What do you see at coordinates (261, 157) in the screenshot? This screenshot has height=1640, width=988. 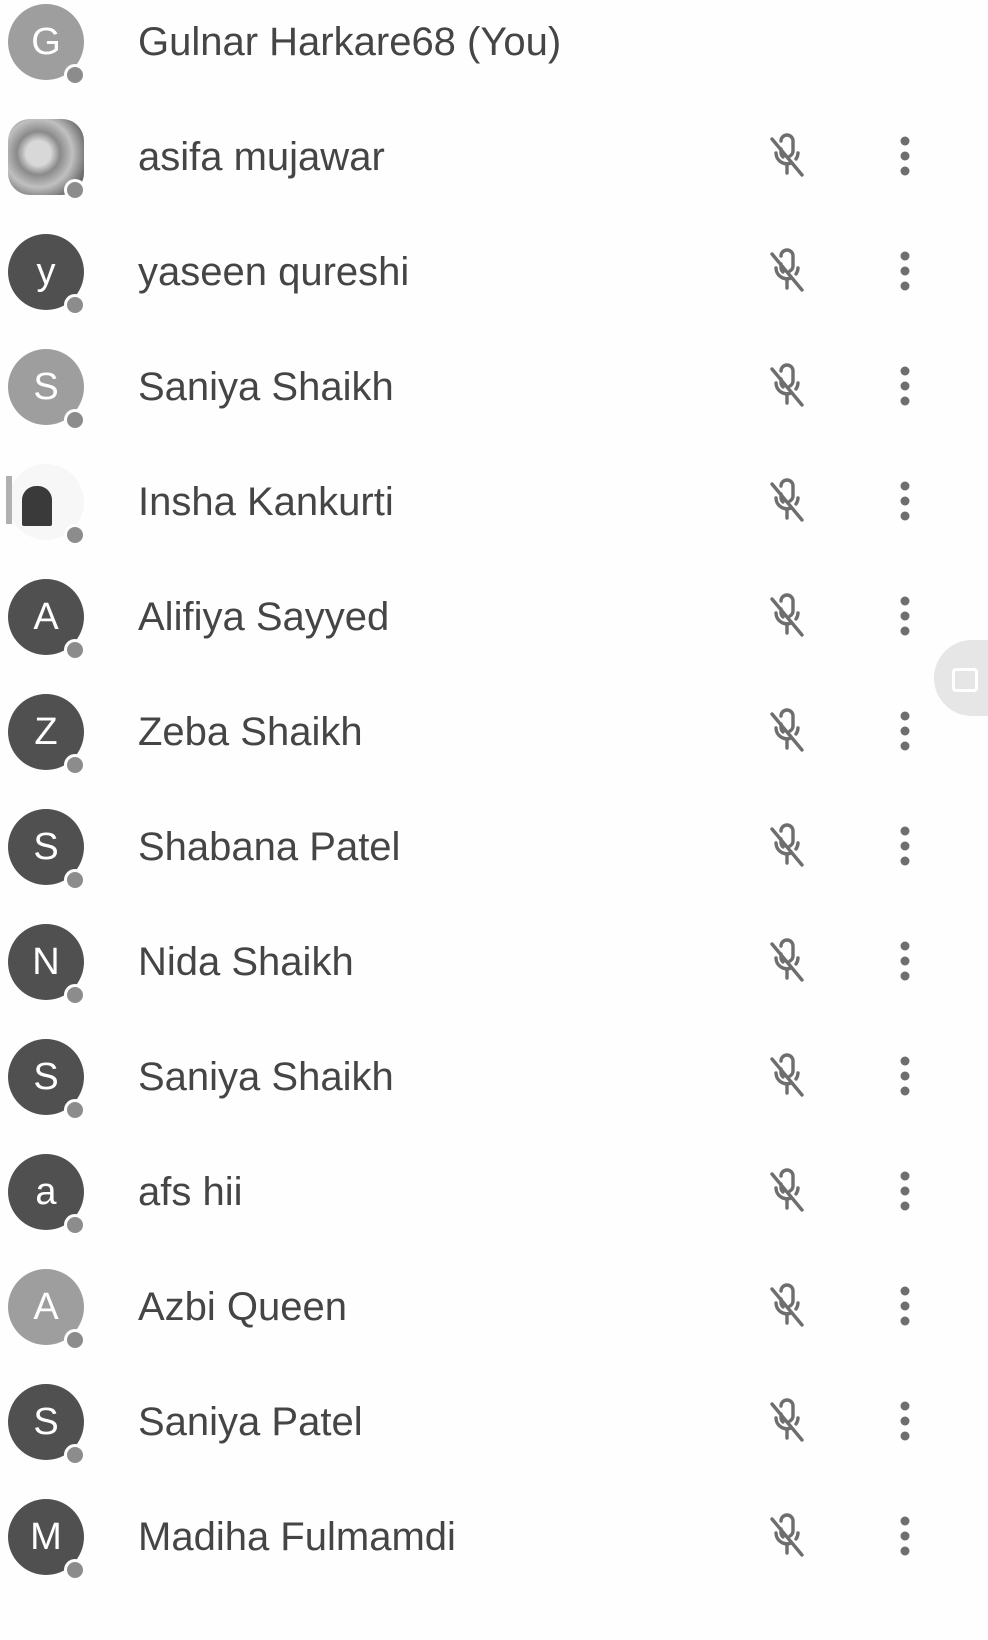 I see `participant-name: asifa mujawar` at bounding box center [261, 157].